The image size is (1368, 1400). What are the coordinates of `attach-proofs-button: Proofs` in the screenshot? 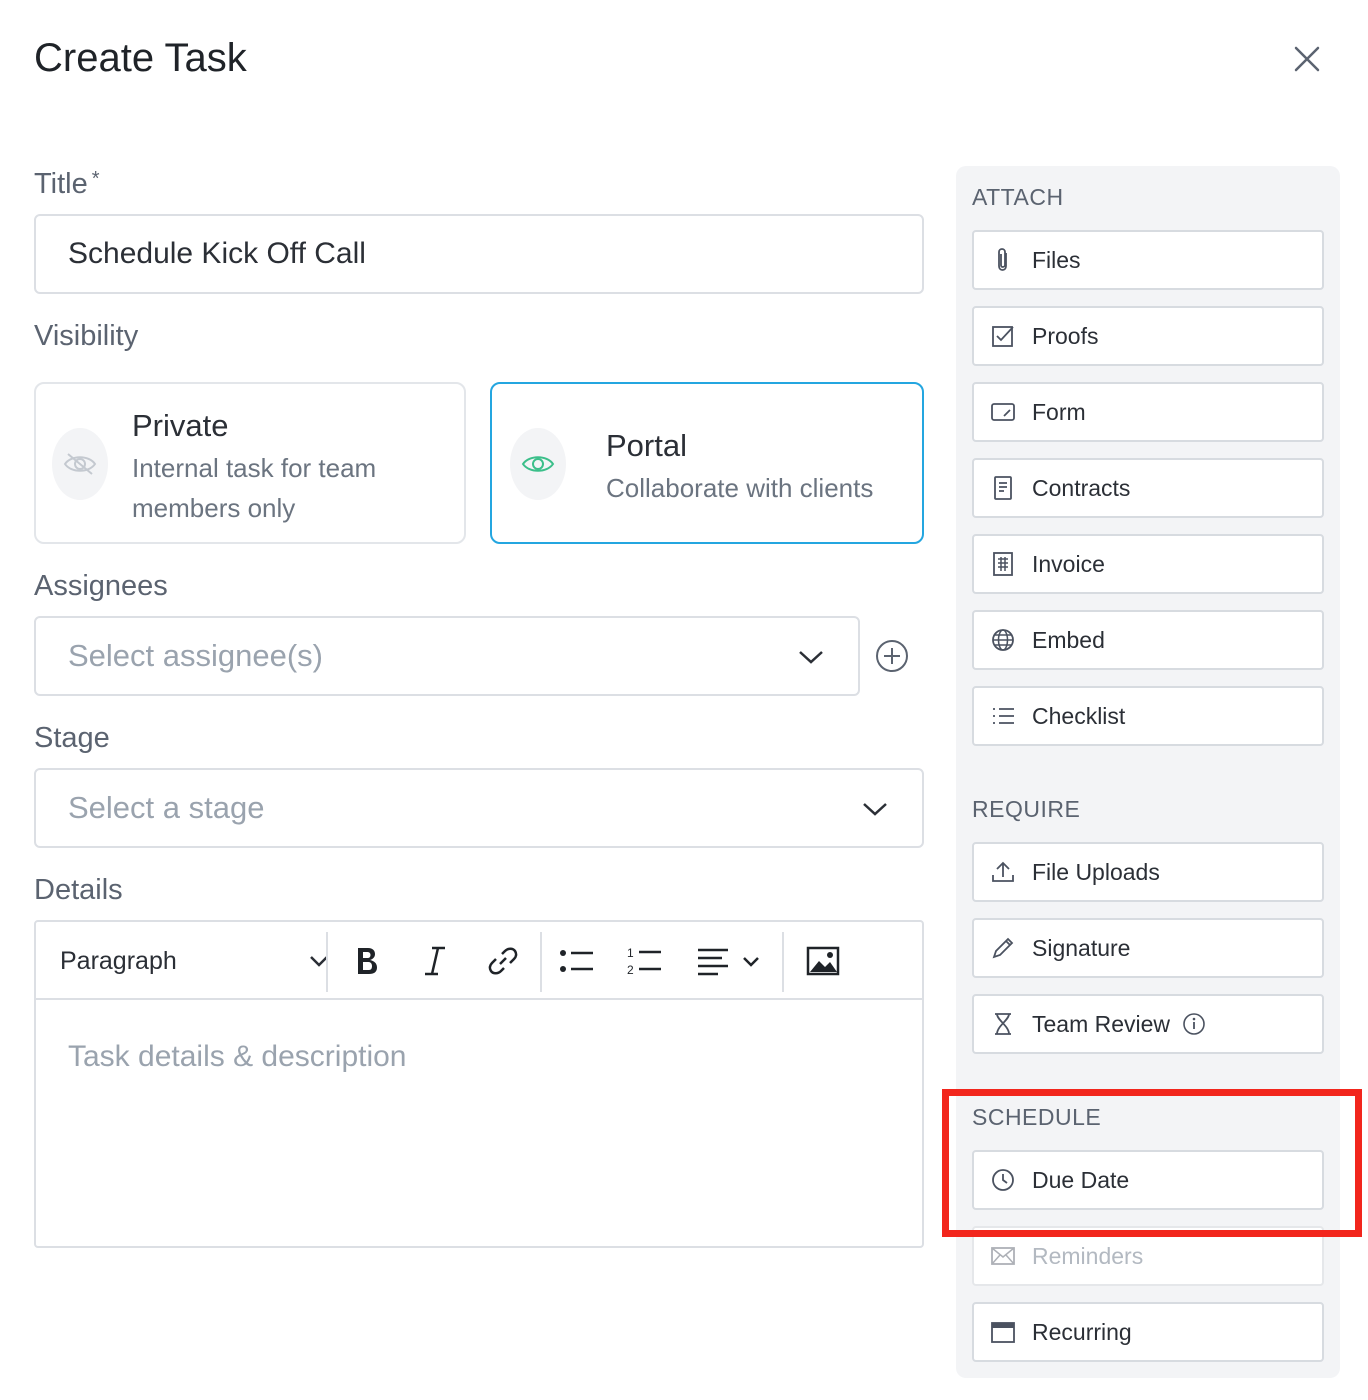 It's located at (1148, 336).